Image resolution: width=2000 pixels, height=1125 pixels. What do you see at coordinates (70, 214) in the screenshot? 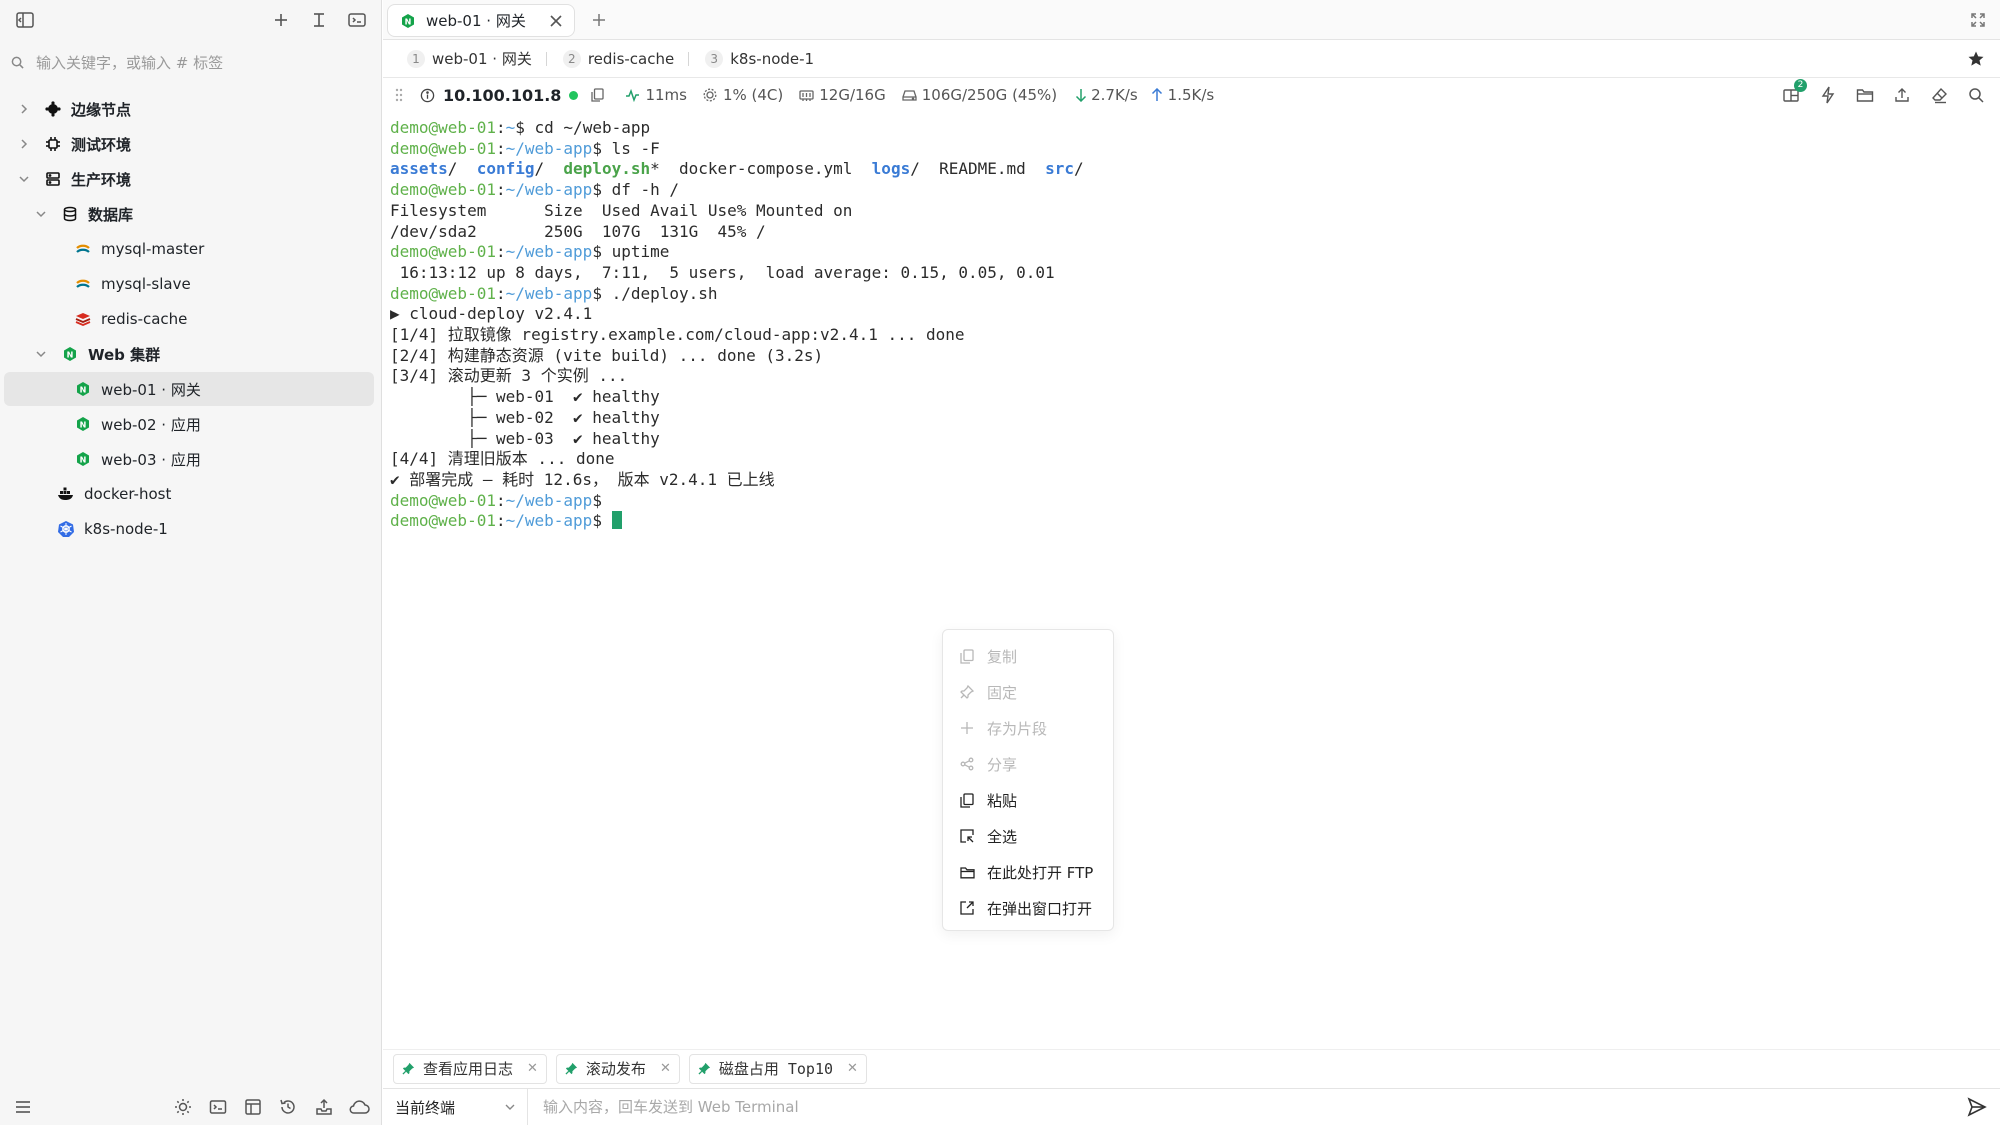
I see `database-icon` at bounding box center [70, 214].